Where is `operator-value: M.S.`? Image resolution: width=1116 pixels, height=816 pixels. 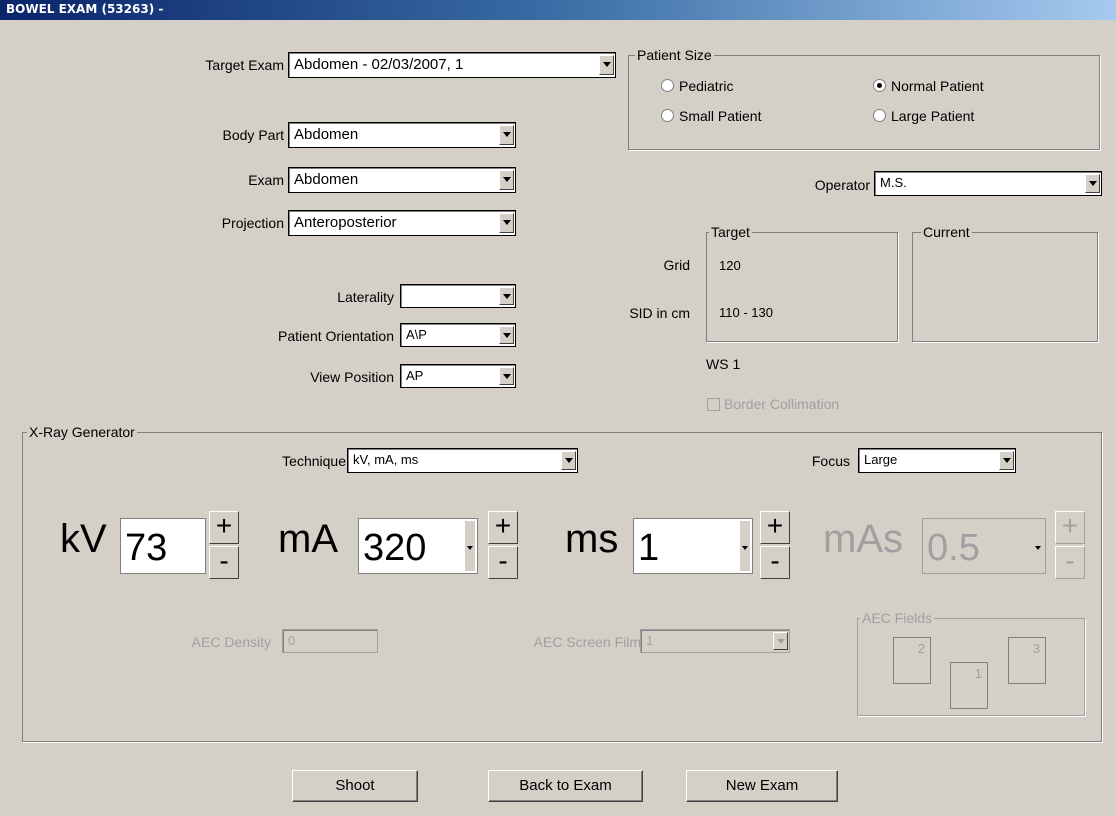
operator-value: M.S. is located at coordinates (893, 182).